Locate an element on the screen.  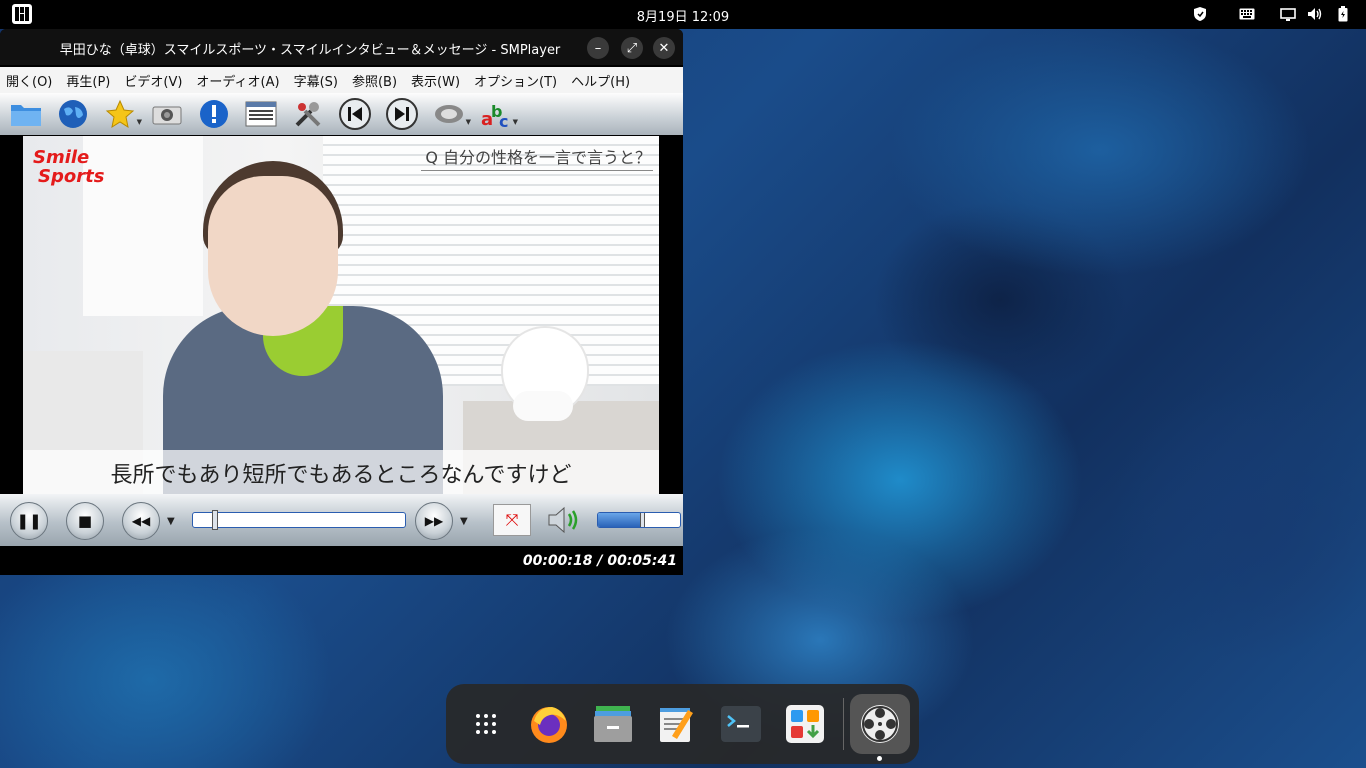
volume-icon is located at coordinates (1315, 14).